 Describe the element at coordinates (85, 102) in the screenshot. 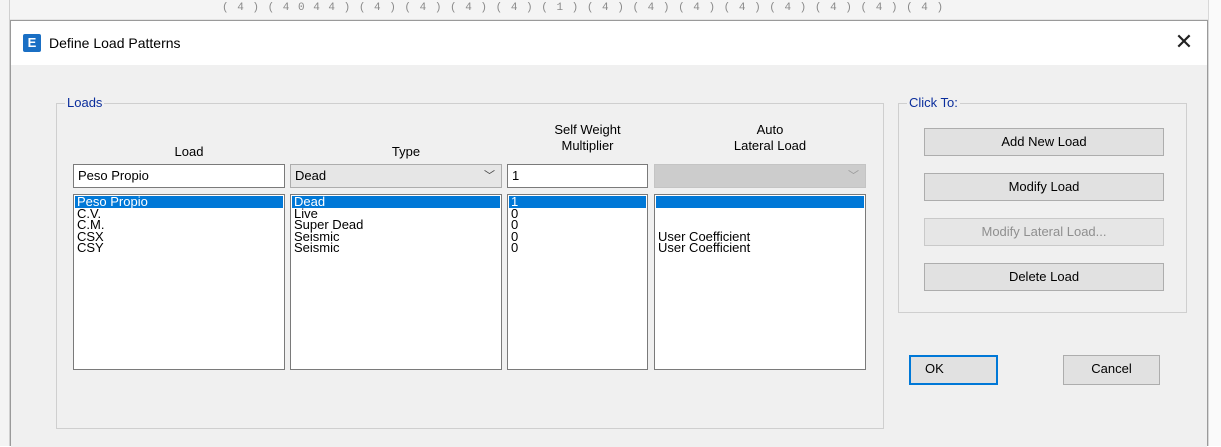

I see `loads-legend: Loads` at that location.